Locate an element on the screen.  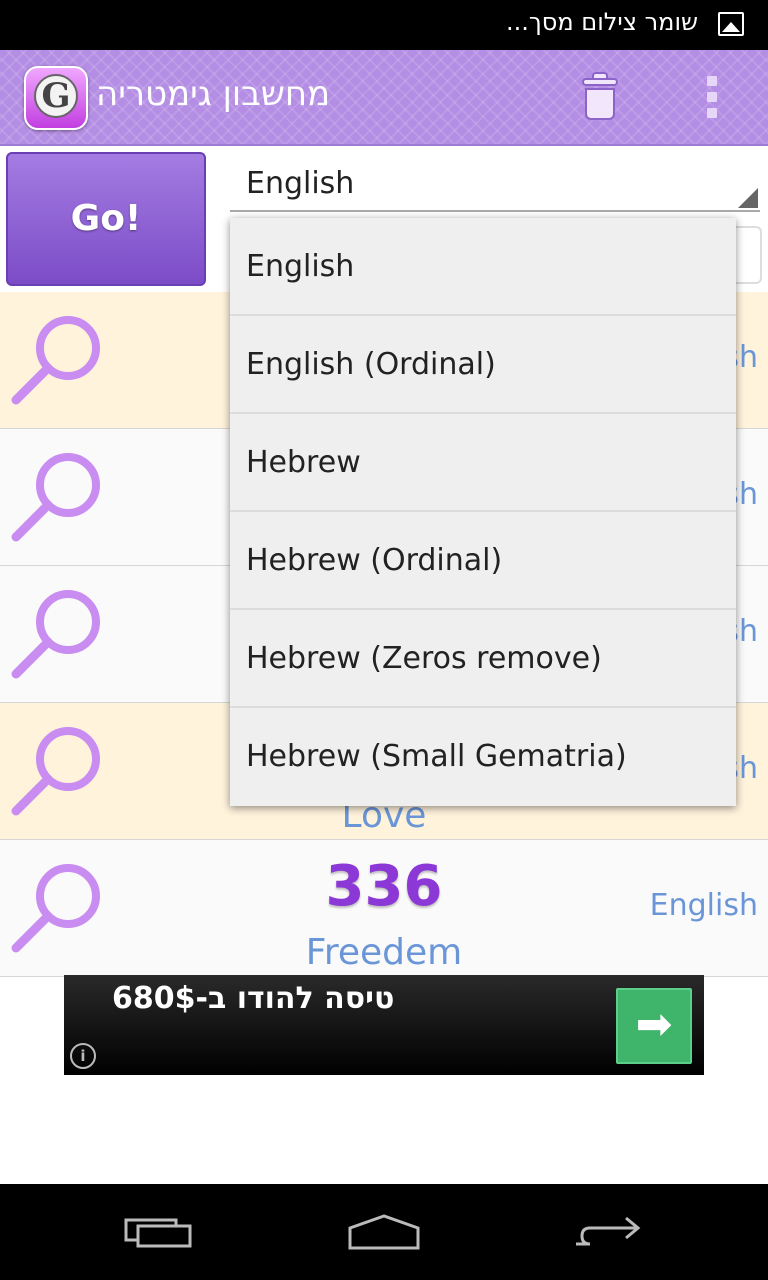
trash-lid is located at coordinates (600, 82).